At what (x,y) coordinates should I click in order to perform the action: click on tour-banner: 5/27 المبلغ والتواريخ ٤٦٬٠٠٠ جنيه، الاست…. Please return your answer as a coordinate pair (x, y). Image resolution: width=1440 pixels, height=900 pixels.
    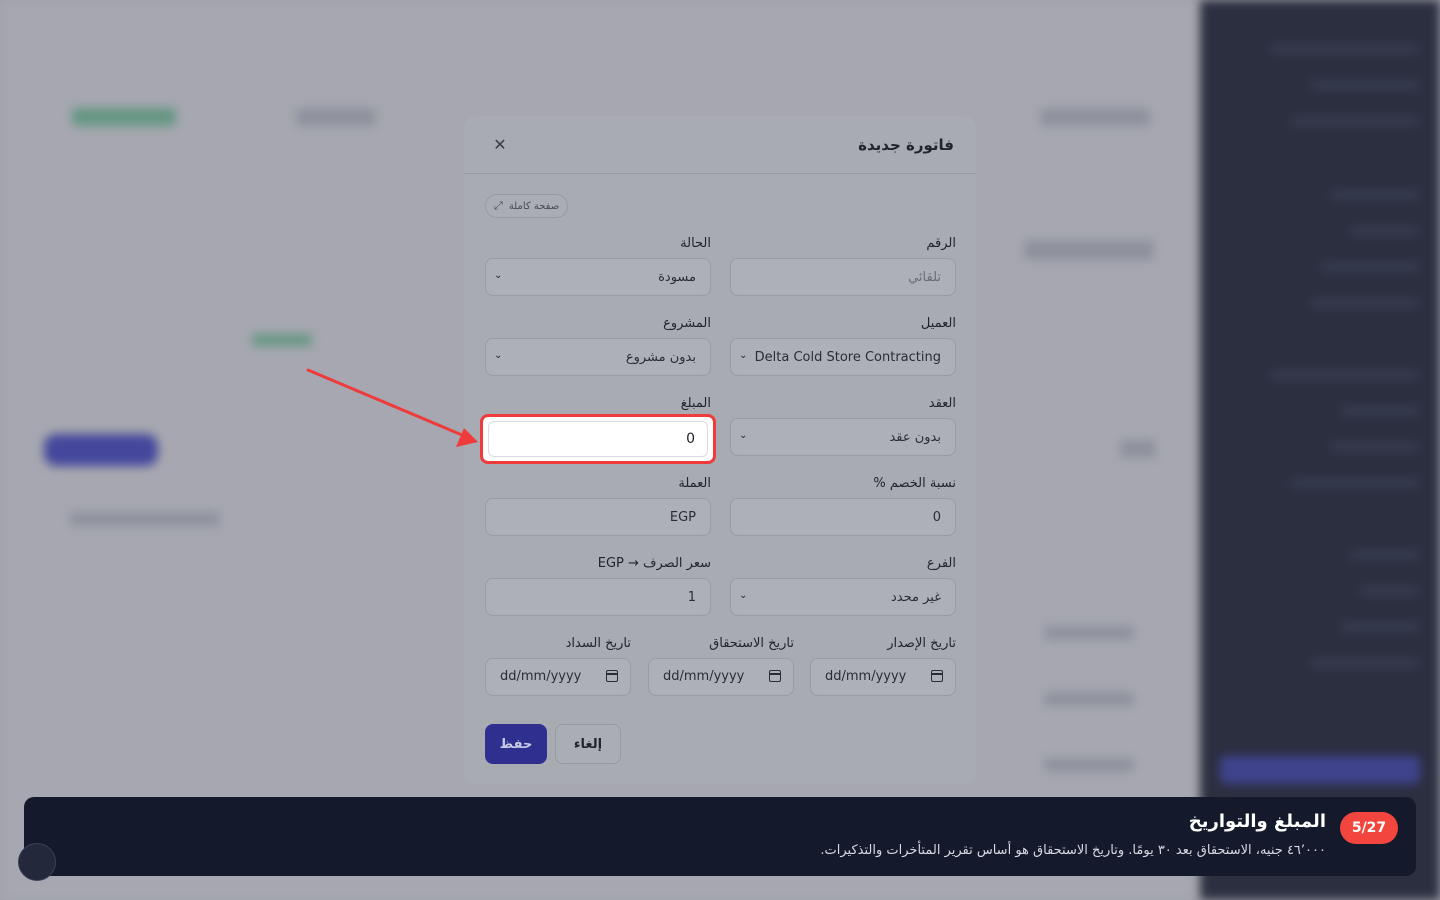
    Looking at the image, I should click on (717, 839).